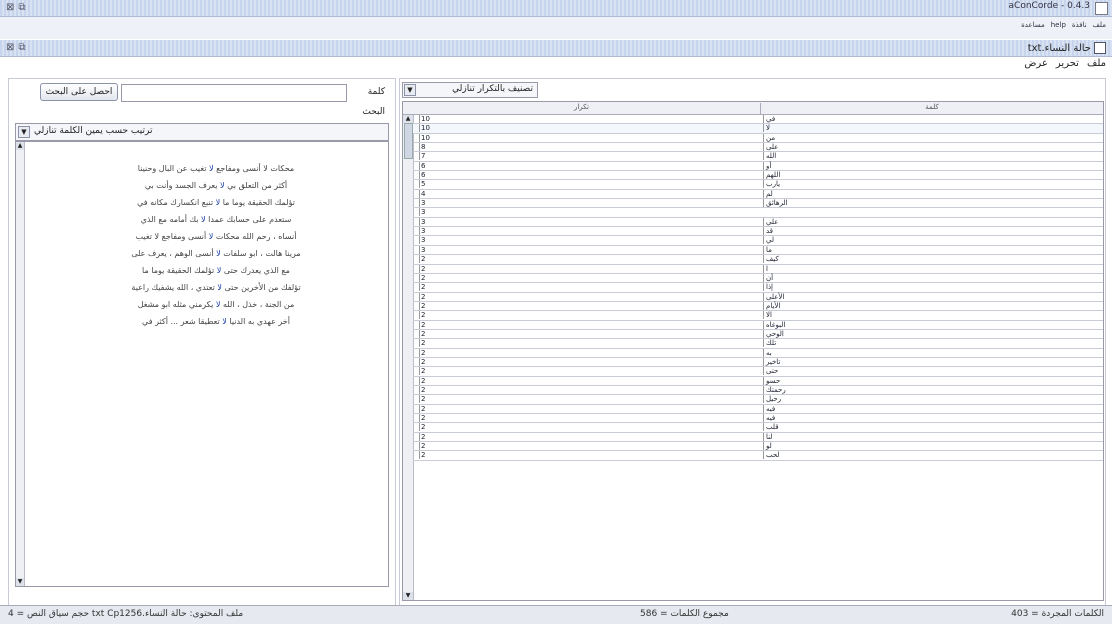 This screenshot has width=1112, height=624. What do you see at coordinates (202, 132) in the screenshot?
I see `kwic-sort-dropdown: ▼ ترتيب حسب يمين الكلمة تنازلي` at bounding box center [202, 132].